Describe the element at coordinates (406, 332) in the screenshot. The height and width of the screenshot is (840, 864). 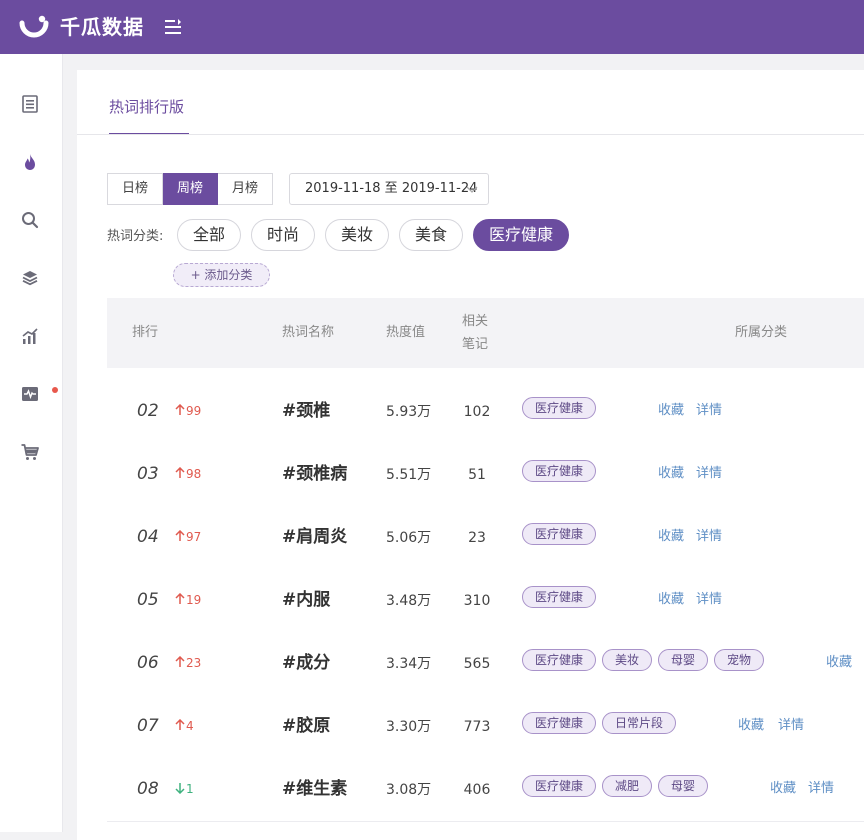
I see `header-heat: 热度值` at that location.